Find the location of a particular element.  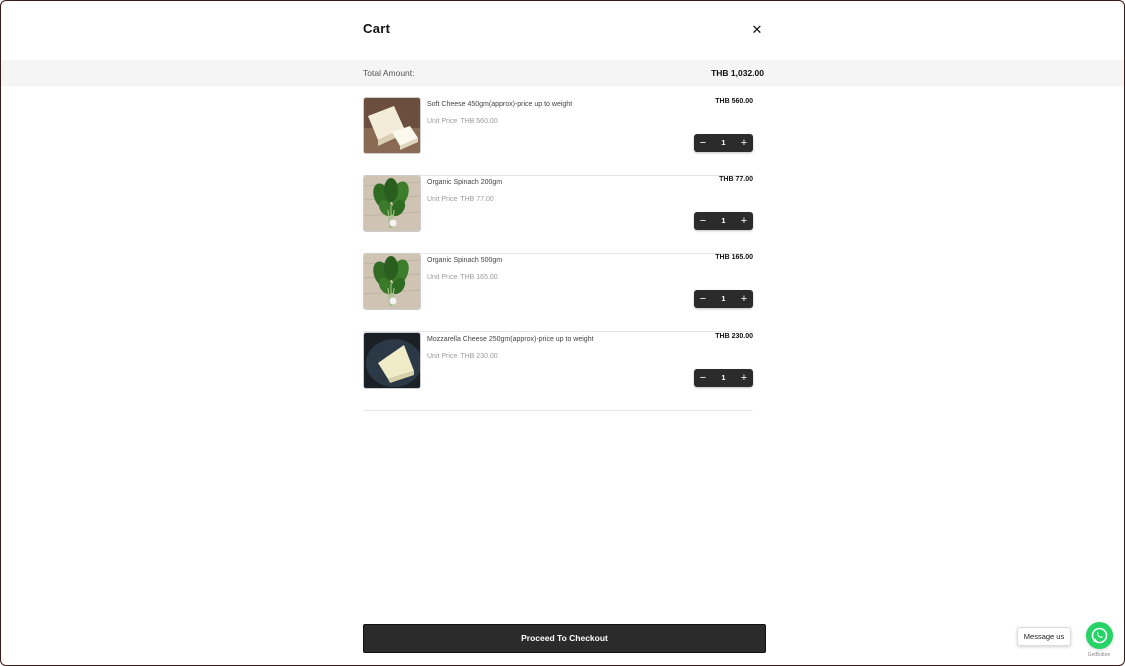

close-icon: ✕ is located at coordinates (757, 30).